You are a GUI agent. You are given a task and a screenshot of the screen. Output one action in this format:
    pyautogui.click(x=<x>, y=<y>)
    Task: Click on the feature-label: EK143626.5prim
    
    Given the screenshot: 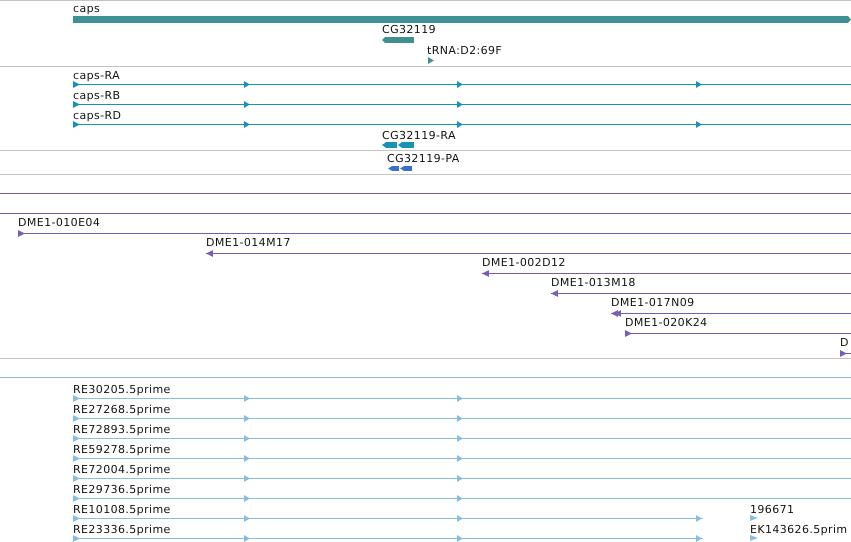 What is the action you would take?
    pyautogui.click(x=799, y=529)
    